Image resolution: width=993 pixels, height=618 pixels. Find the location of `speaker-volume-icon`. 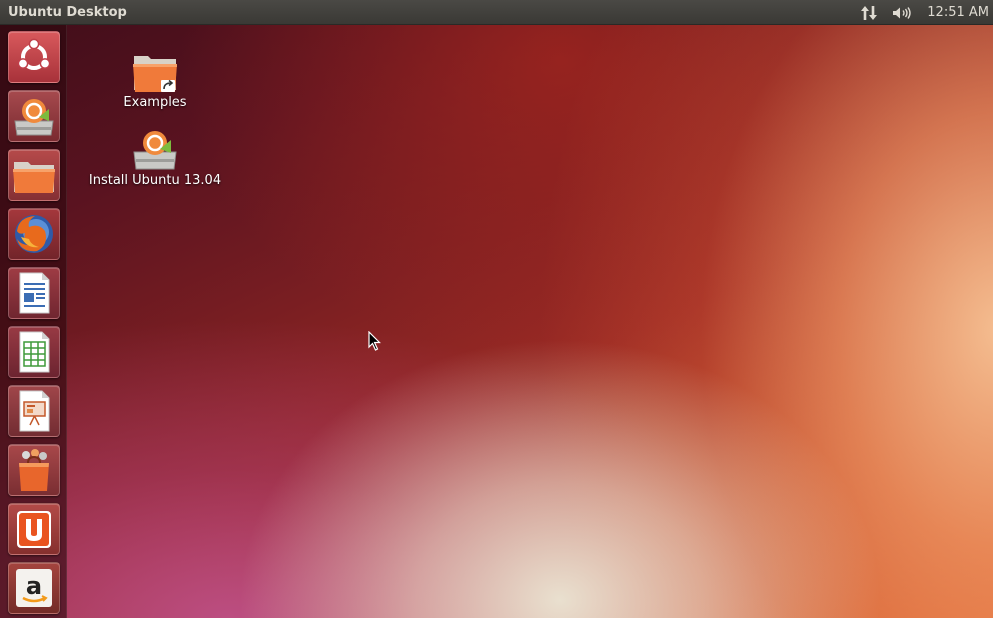

speaker-volume-icon is located at coordinates (902, 12).